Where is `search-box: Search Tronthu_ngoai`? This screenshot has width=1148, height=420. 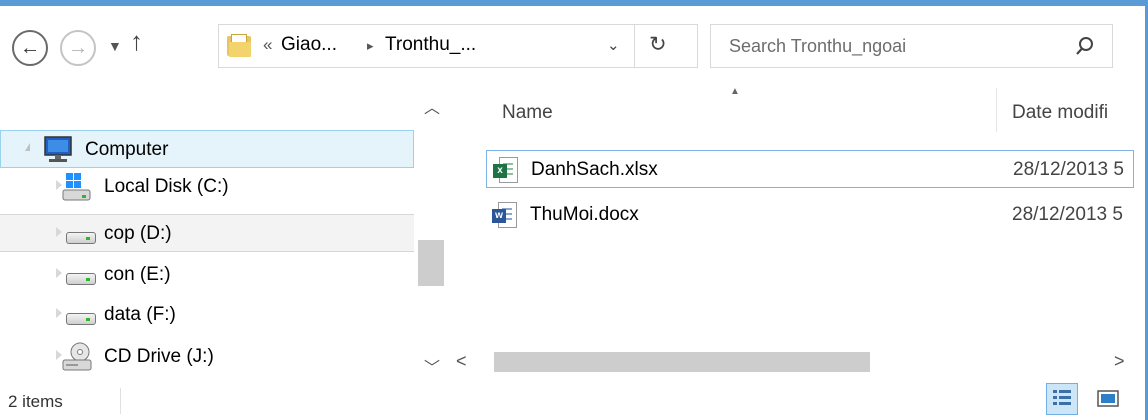 search-box: Search Tronthu_ngoai is located at coordinates (911, 46).